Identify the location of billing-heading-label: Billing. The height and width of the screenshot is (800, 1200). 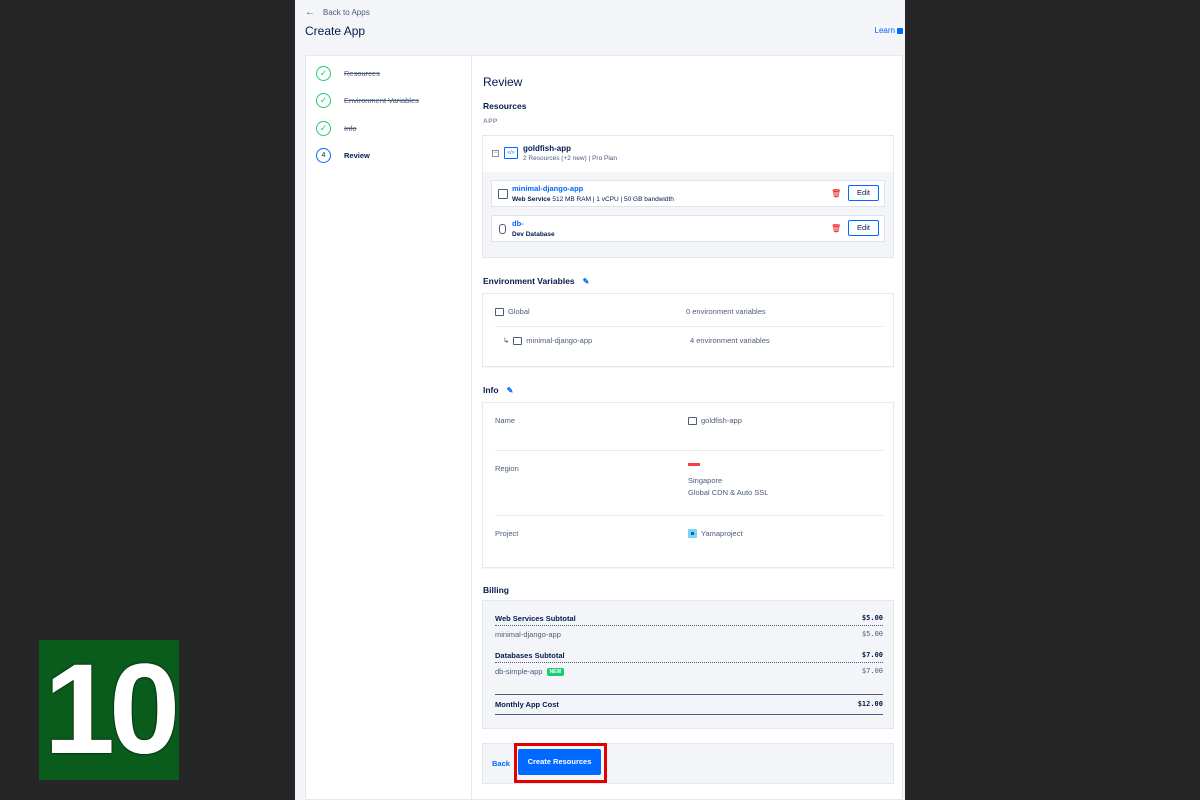
(496, 590).